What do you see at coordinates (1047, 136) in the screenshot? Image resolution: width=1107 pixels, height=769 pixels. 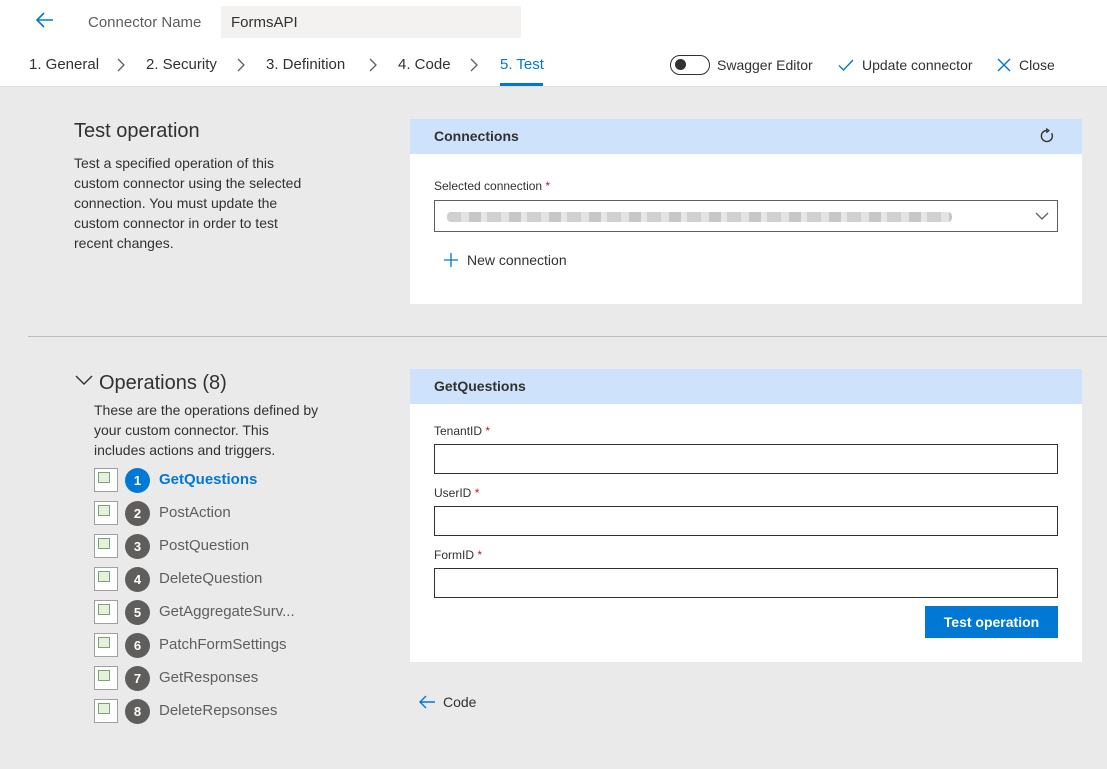 I see `refresh-icon` at bounding box center [1047, 136].